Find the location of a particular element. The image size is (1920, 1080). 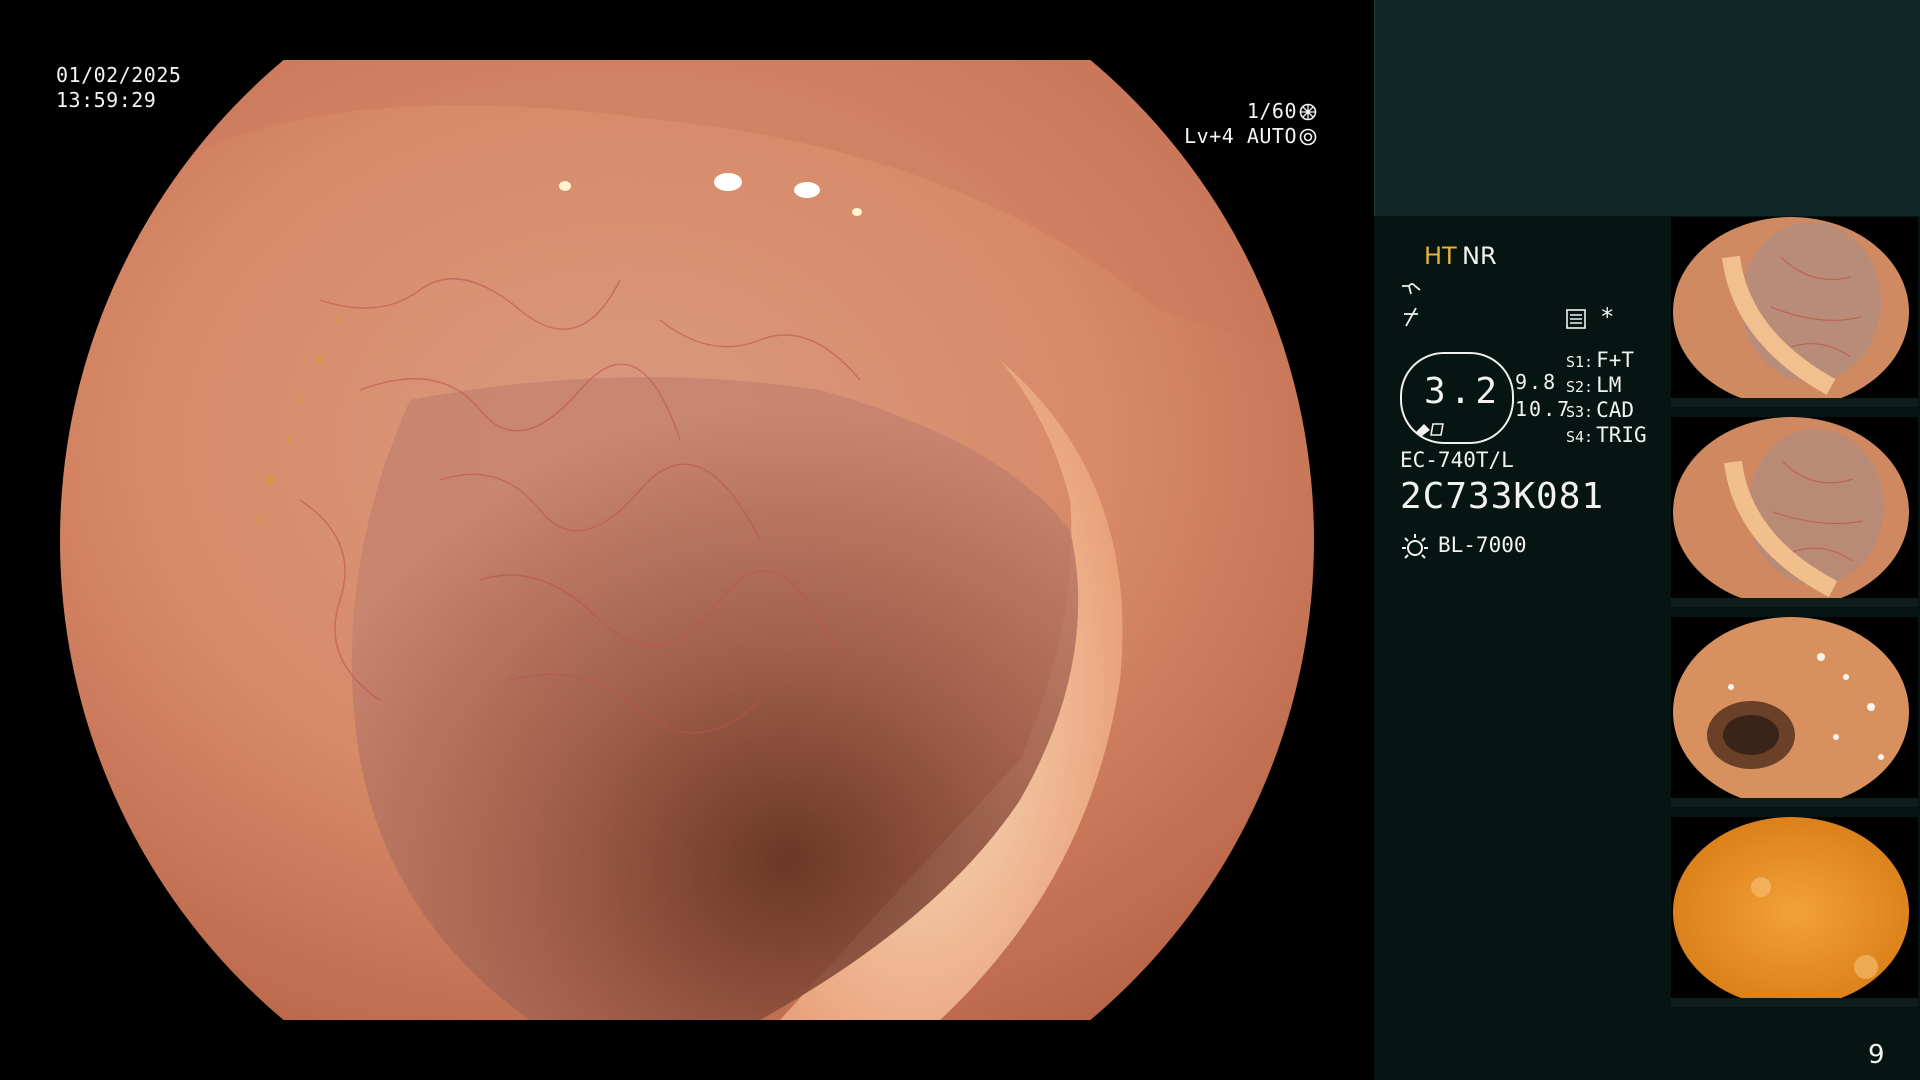

value-a: 9.8 is located at coordinates (1536, 382).